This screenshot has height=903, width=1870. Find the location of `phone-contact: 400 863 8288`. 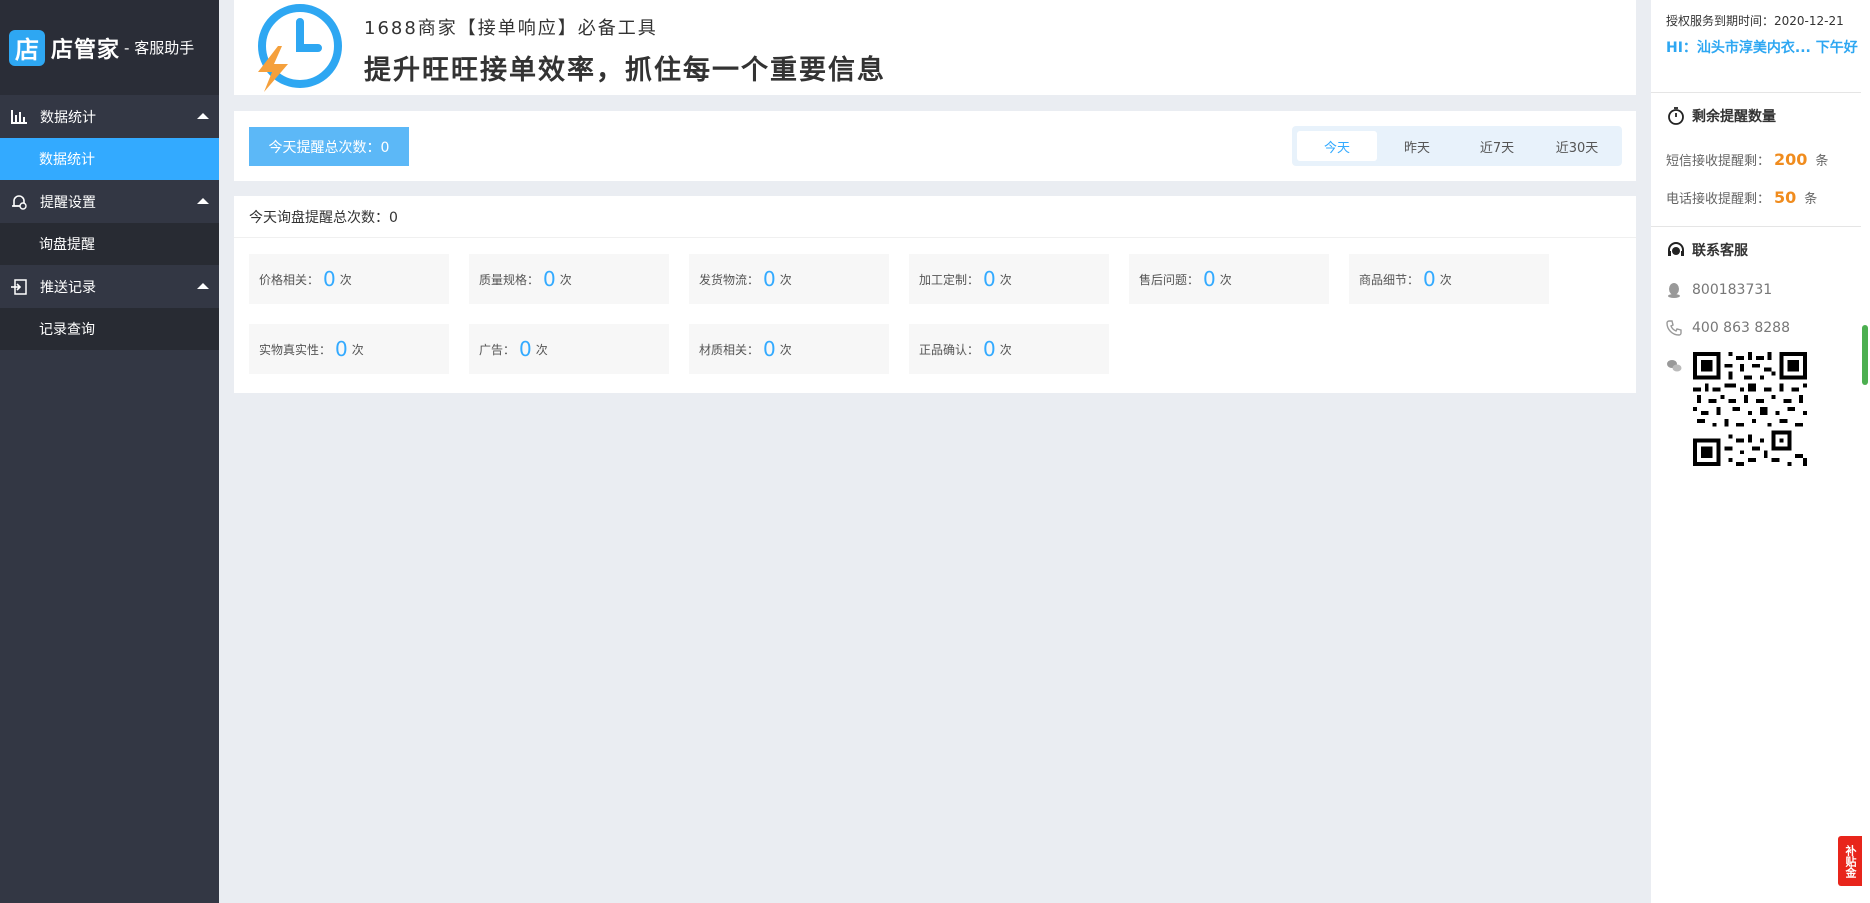

phone-contact: 400 863 8288 is located at coordinates (1728, 328).